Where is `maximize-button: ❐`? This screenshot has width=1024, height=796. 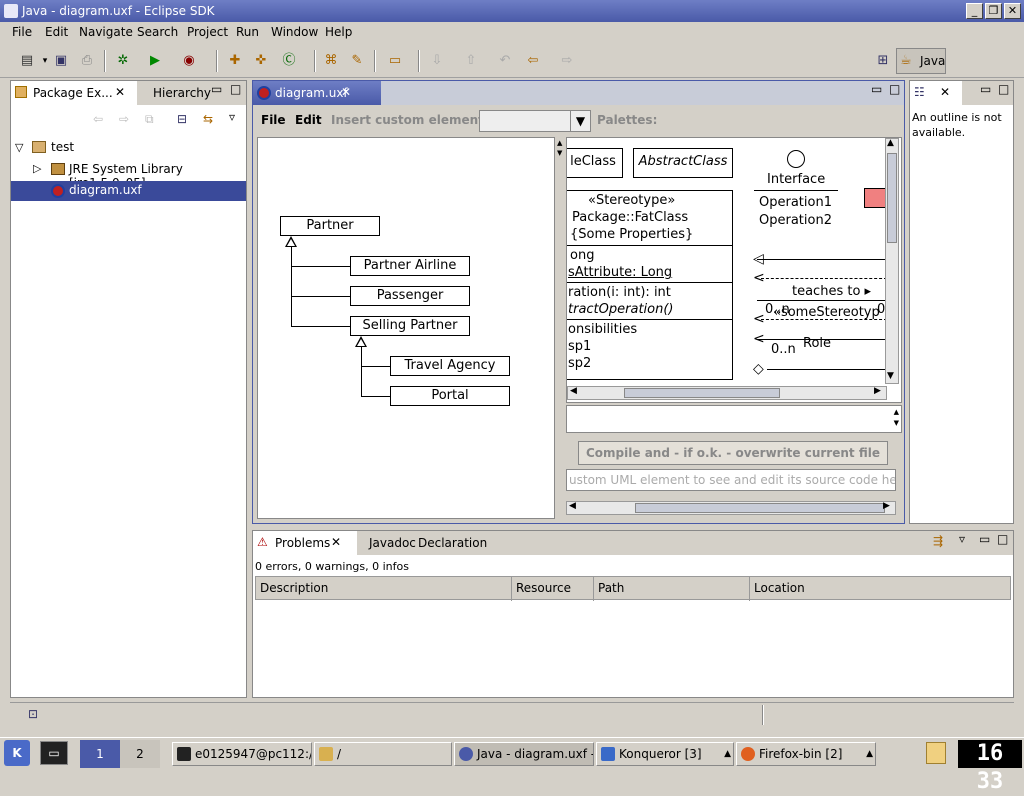 maximize-button: ❐ is located at coordinates (993, 11).